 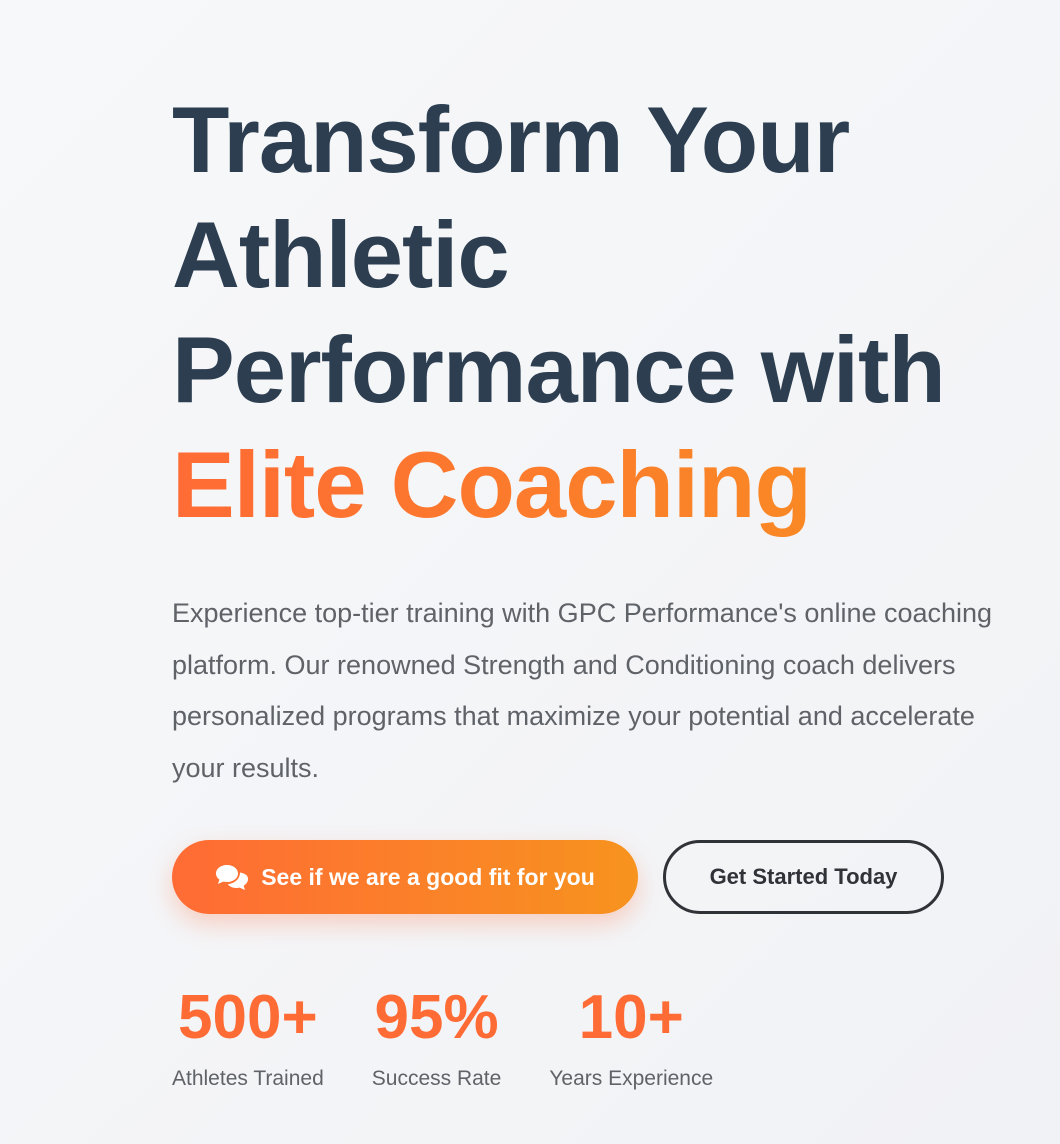 I want to click on get-started-button-label: Get Started Today, so click(x=803, y=876).